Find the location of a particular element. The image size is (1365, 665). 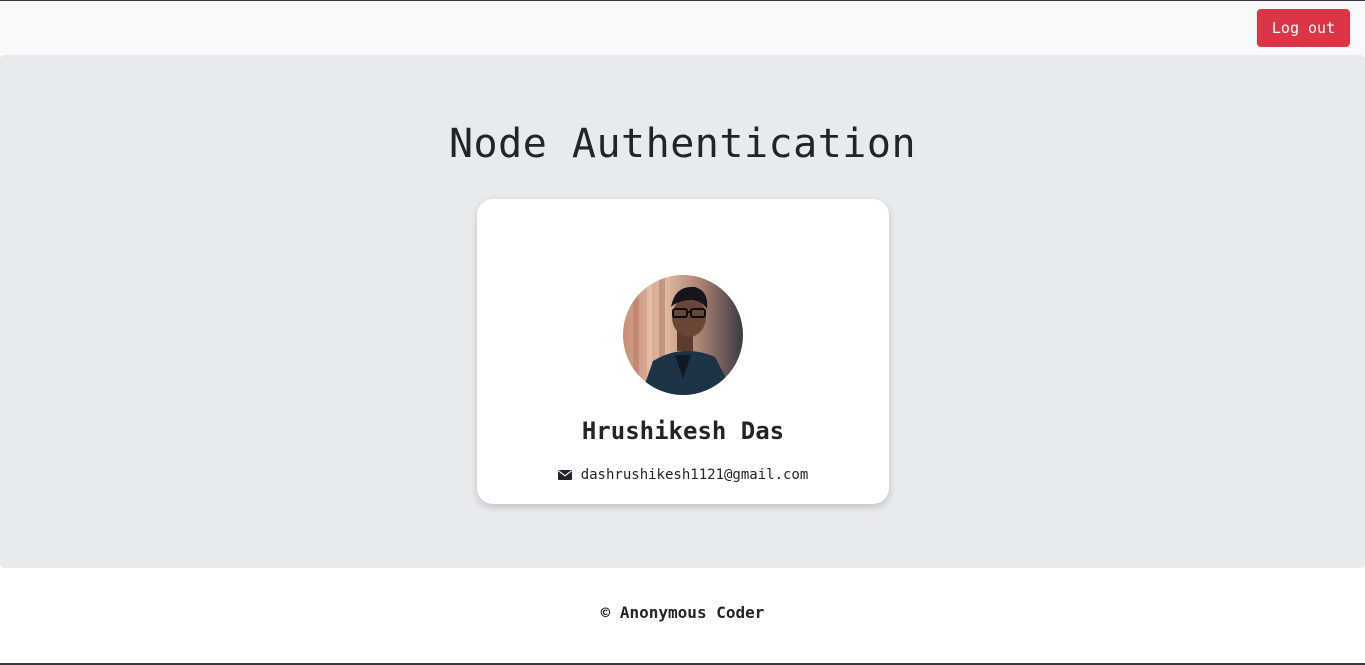

profile-email: dashrushikesh1121@gmail.com is located at coordinates (694, 475).